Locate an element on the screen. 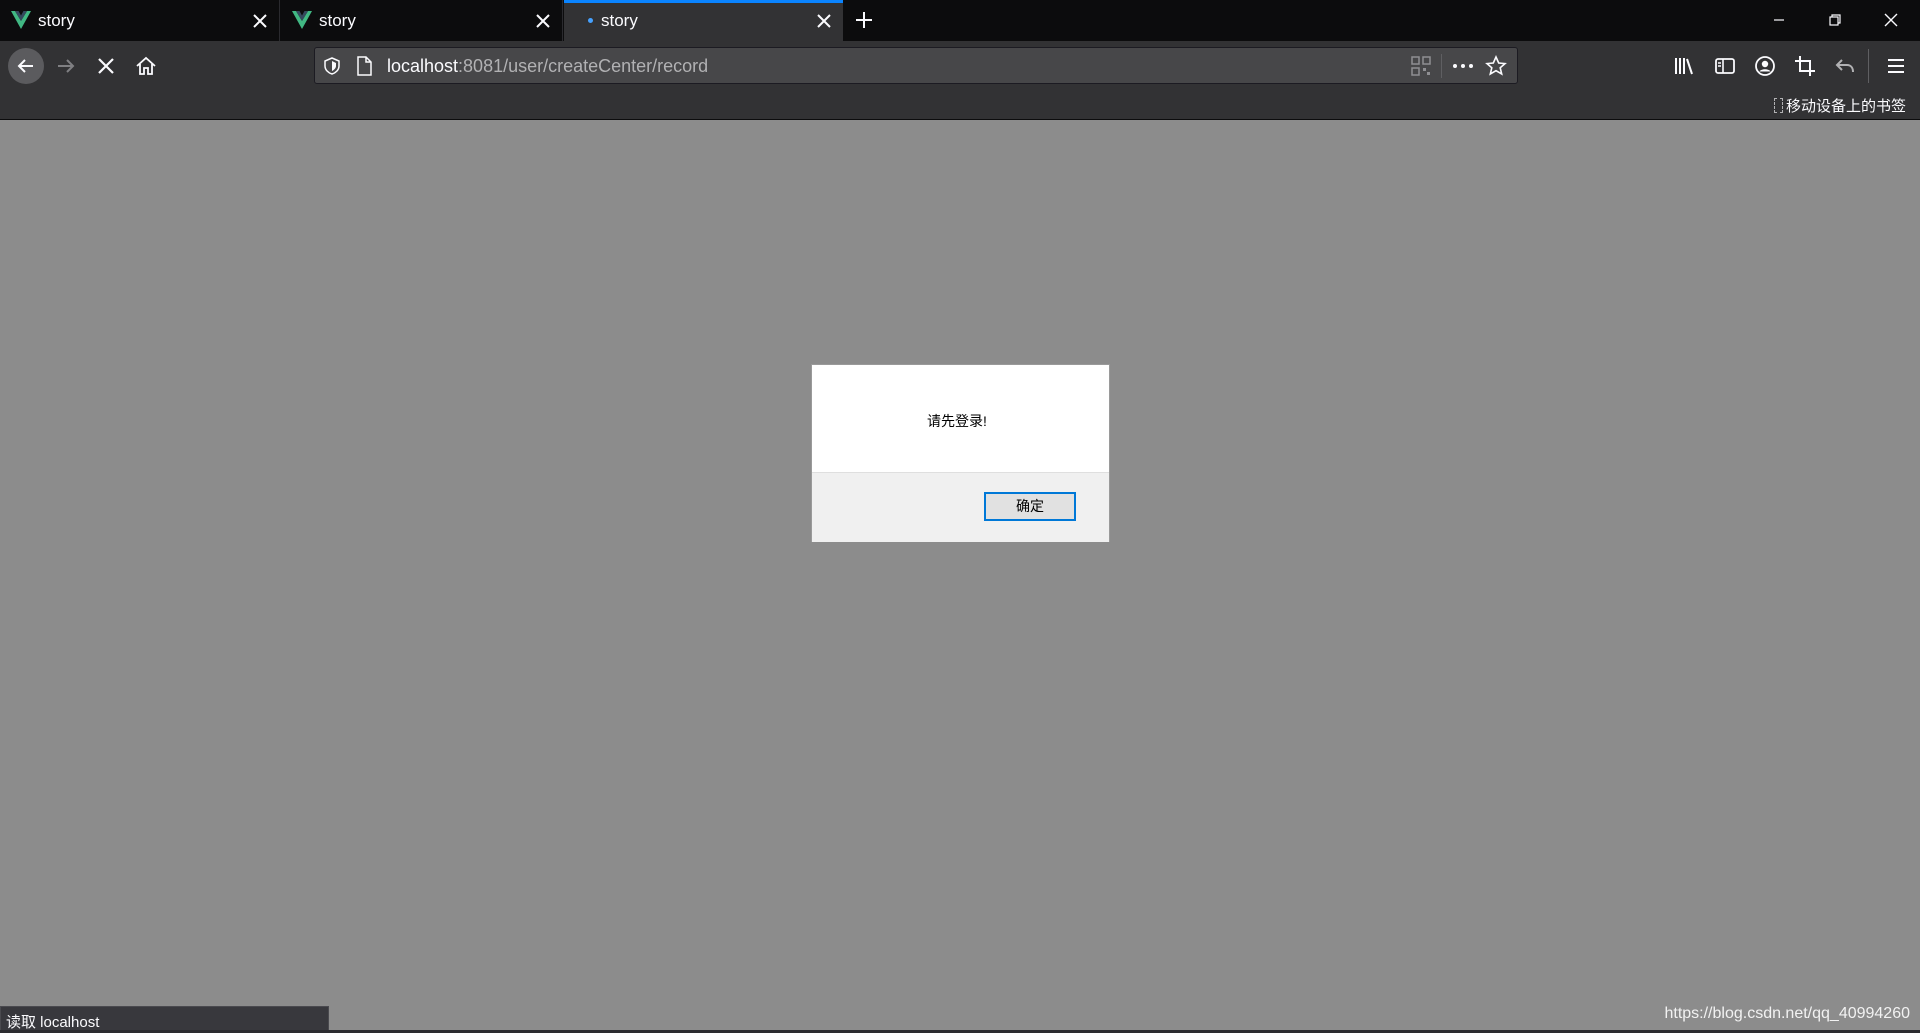  tab-1: story is located at coordinates (140, 20).